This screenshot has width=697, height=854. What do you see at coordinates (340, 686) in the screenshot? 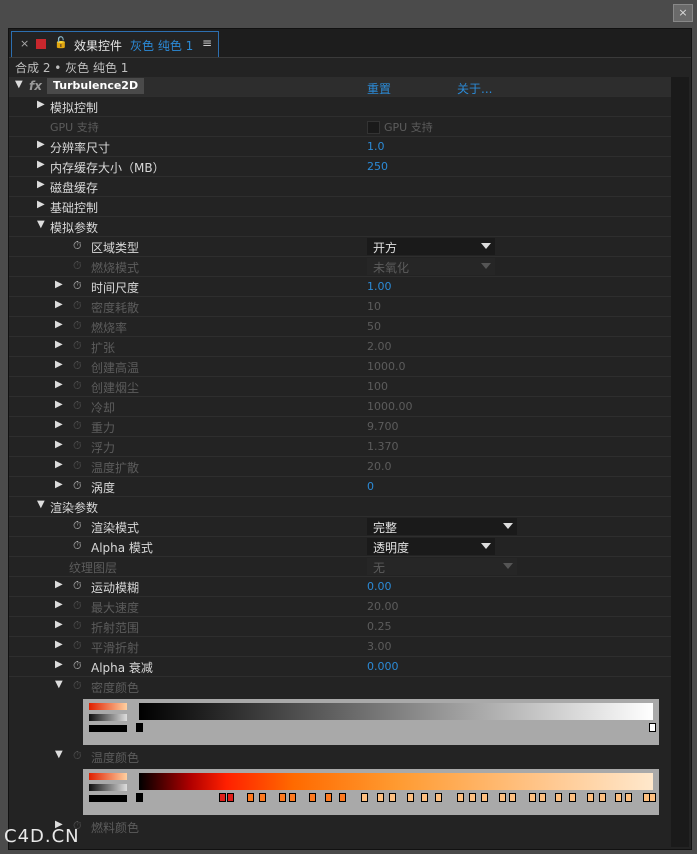
I see `row-density-color: ▼ ⏱ 密度颜色` at bounding box center [340, 686].